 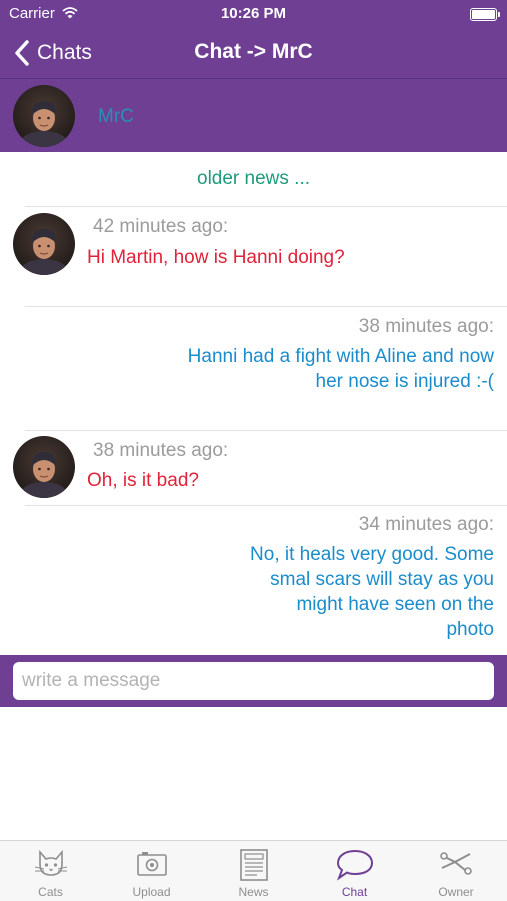 I want to click on battery-icon, so click(x=485, y=14).